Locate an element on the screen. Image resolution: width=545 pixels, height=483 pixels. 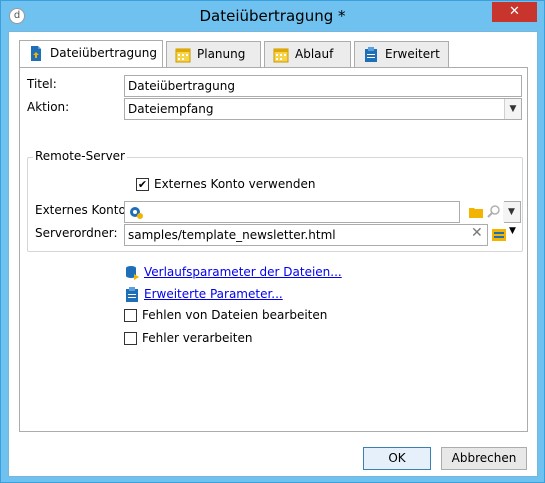
cancel-label: Abbrechen is located at coordinates (484, 458).